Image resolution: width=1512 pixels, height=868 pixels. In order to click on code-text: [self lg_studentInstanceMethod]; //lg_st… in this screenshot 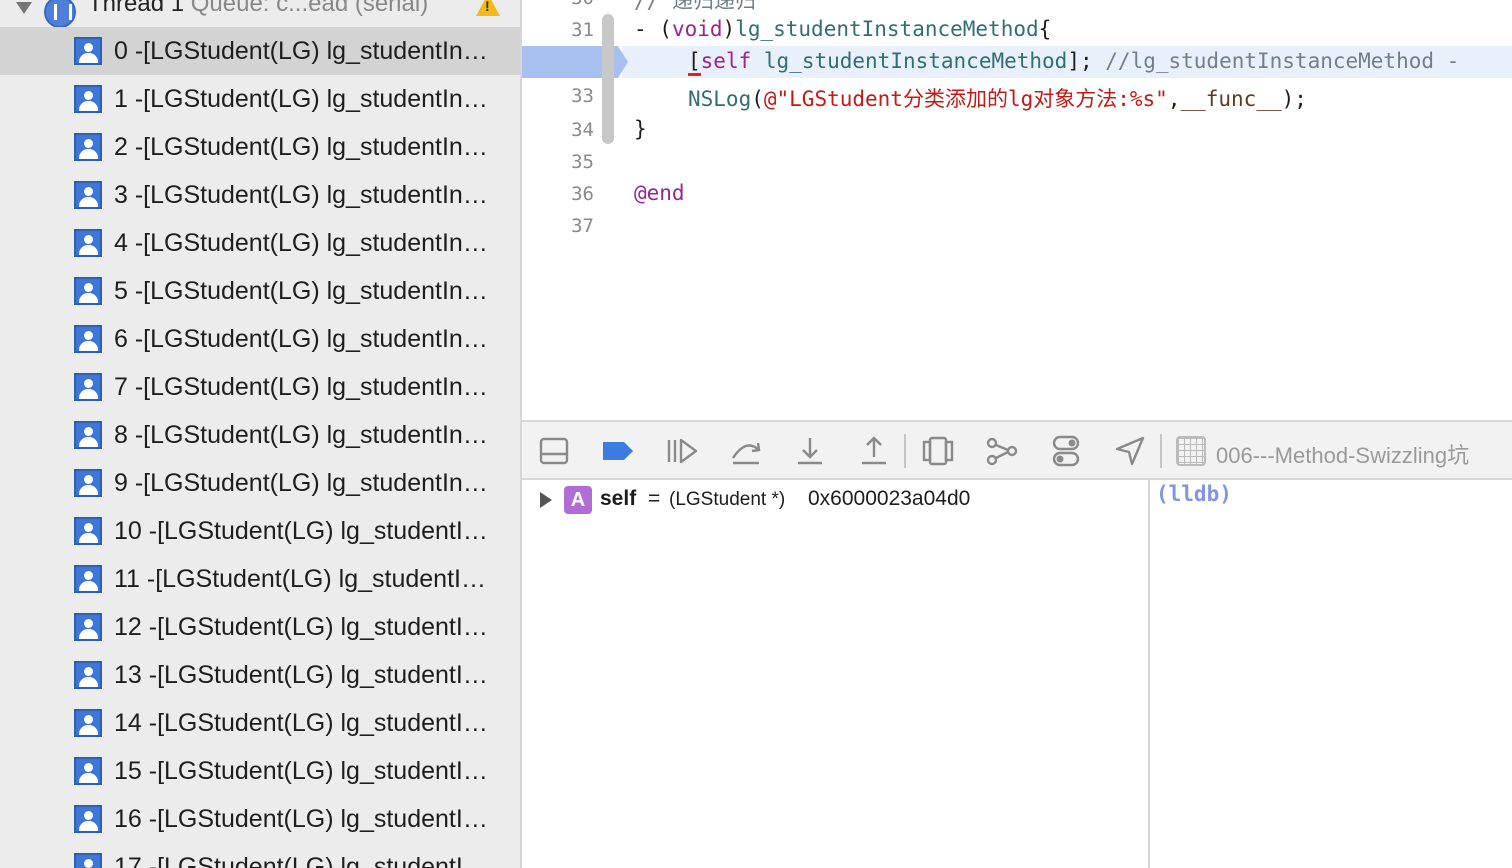, I will do `click(1073, 62)`.